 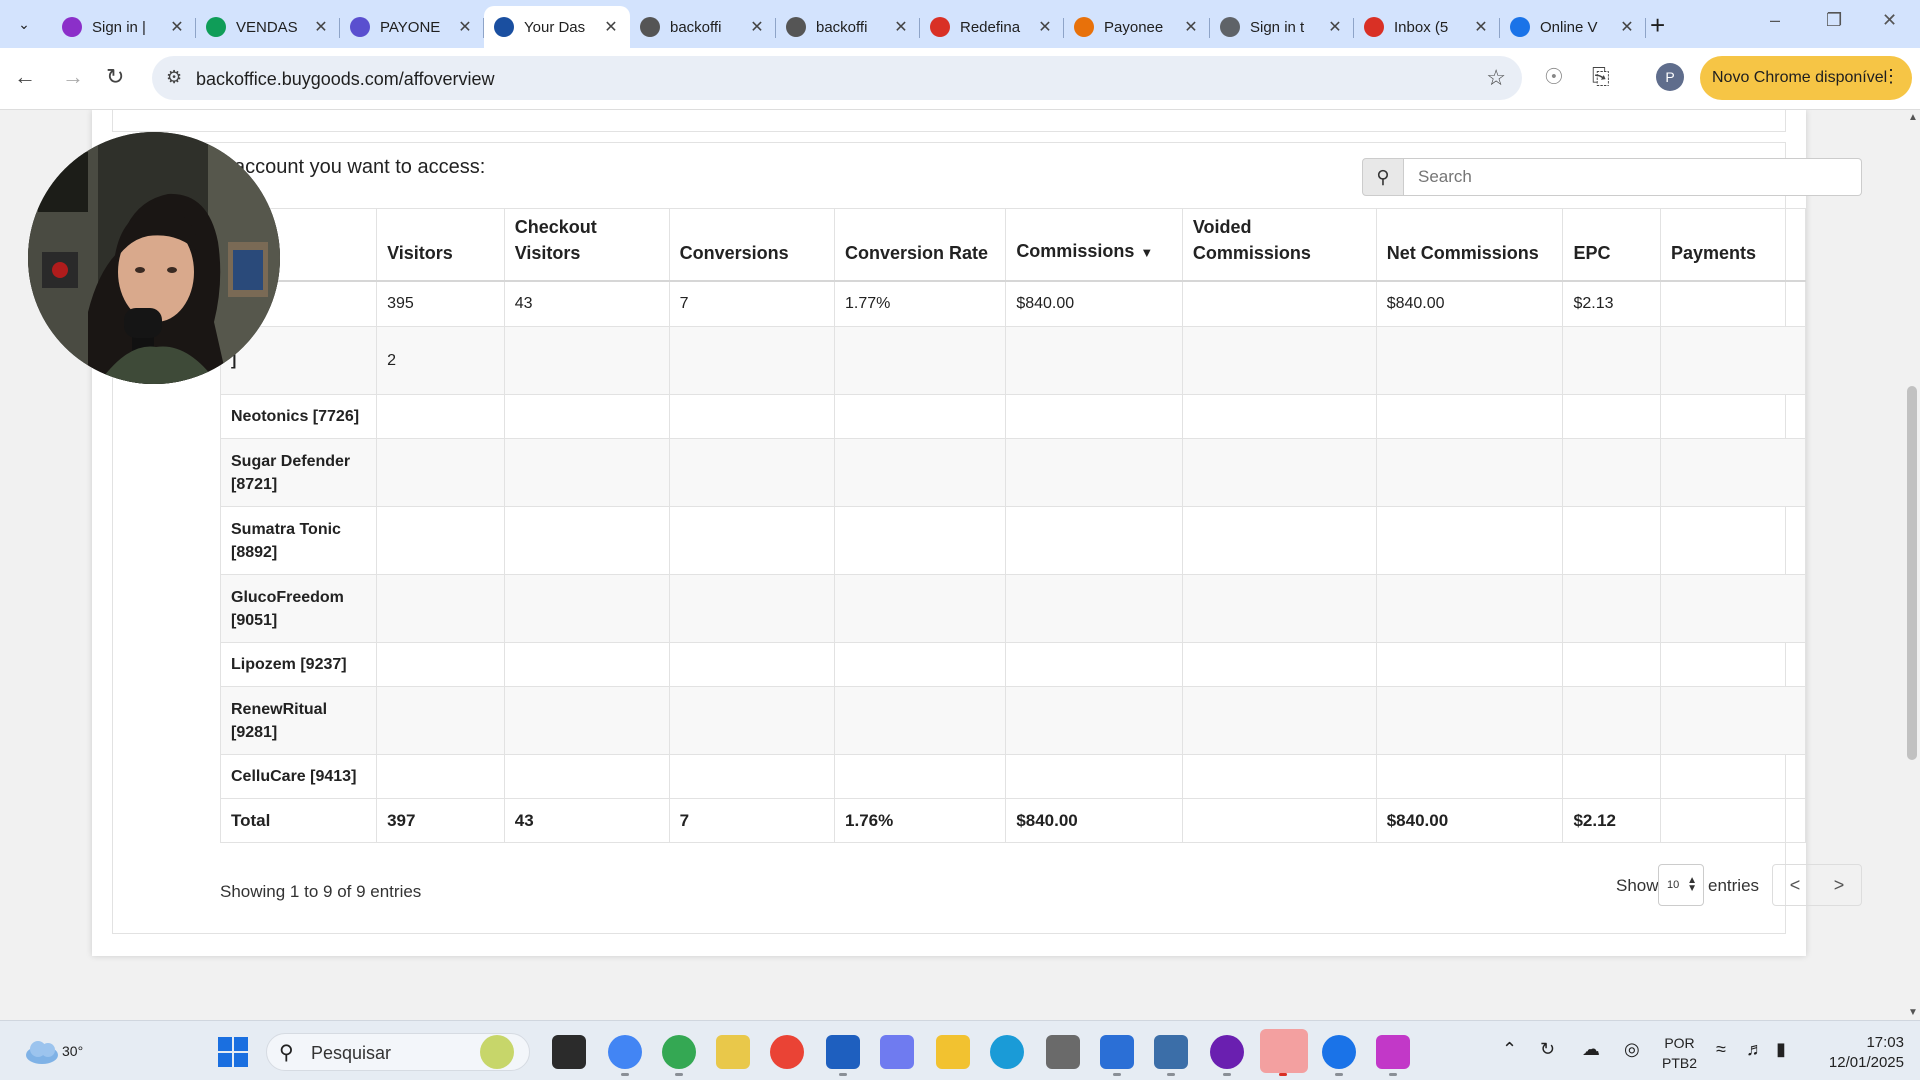 I want to click on sync-icon: ↻, so click(x=1547, y=1049).